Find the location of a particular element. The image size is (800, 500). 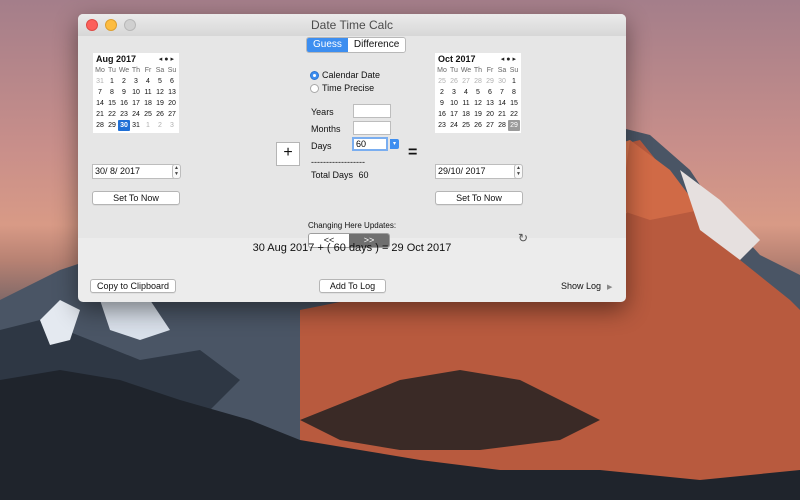

end-calendar-day-cell: 8 is located at coordinates (514, 92).